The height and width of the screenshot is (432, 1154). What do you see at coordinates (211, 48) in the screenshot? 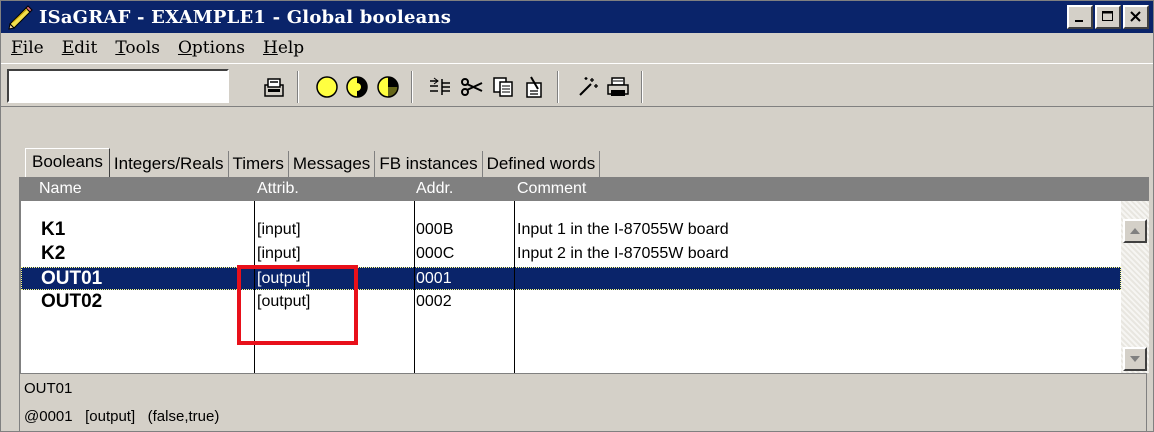
I see `menu-options: Options` at bounding box center [211, 48].